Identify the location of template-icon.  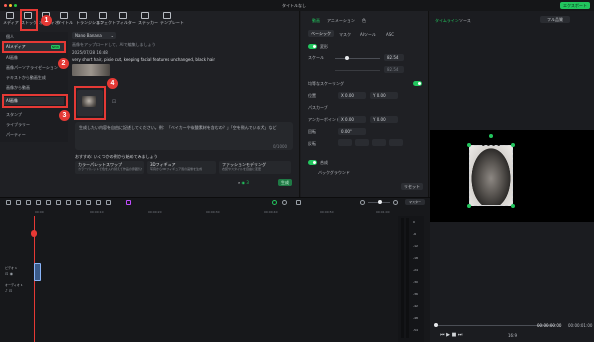
(167, 15).